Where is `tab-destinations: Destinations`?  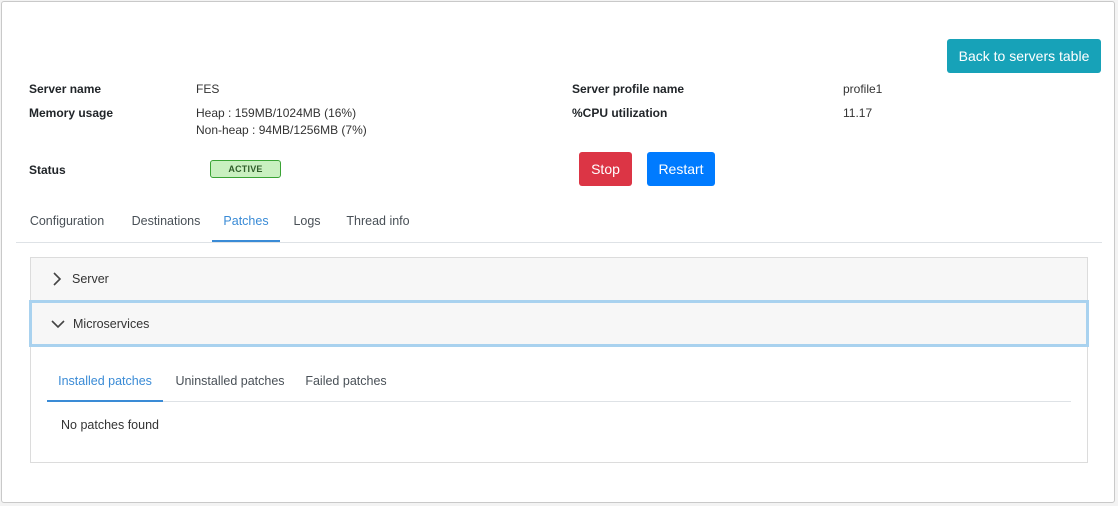
tab-destinations: Destinations is located at coordinates (166, 223).